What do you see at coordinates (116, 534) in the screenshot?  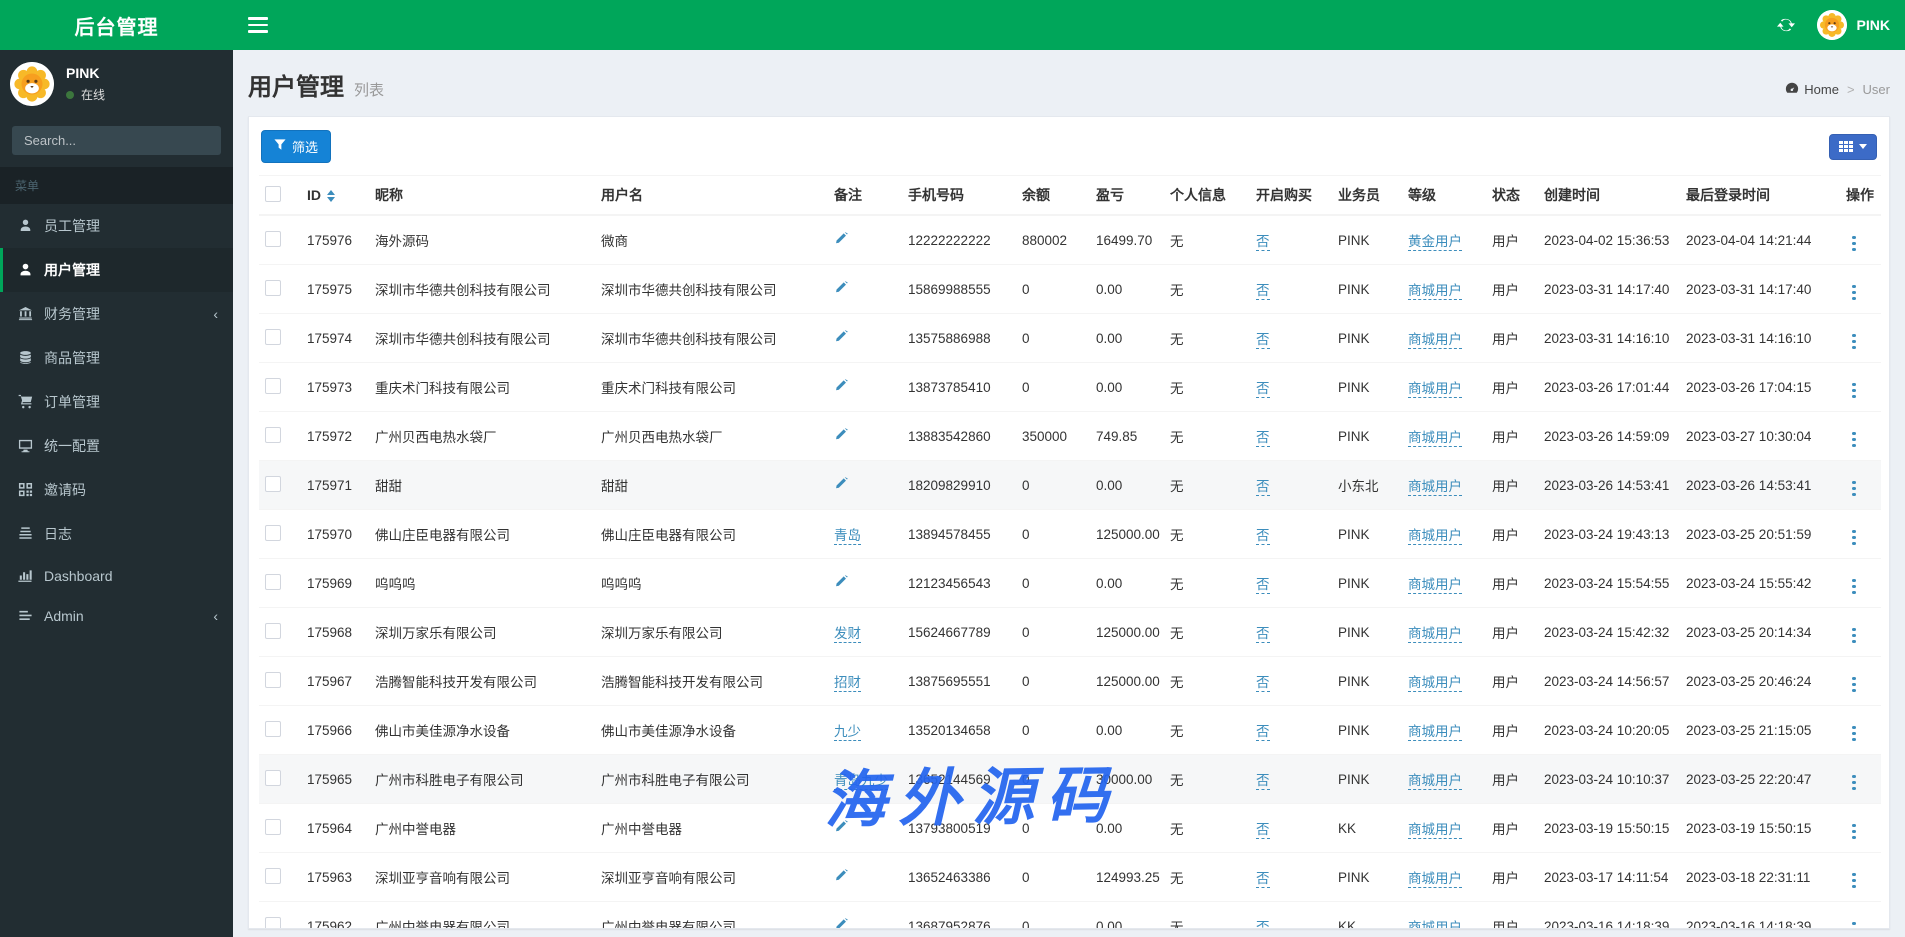 I see `sidebar-item-8: 日志` at bounding box center [116, 534].